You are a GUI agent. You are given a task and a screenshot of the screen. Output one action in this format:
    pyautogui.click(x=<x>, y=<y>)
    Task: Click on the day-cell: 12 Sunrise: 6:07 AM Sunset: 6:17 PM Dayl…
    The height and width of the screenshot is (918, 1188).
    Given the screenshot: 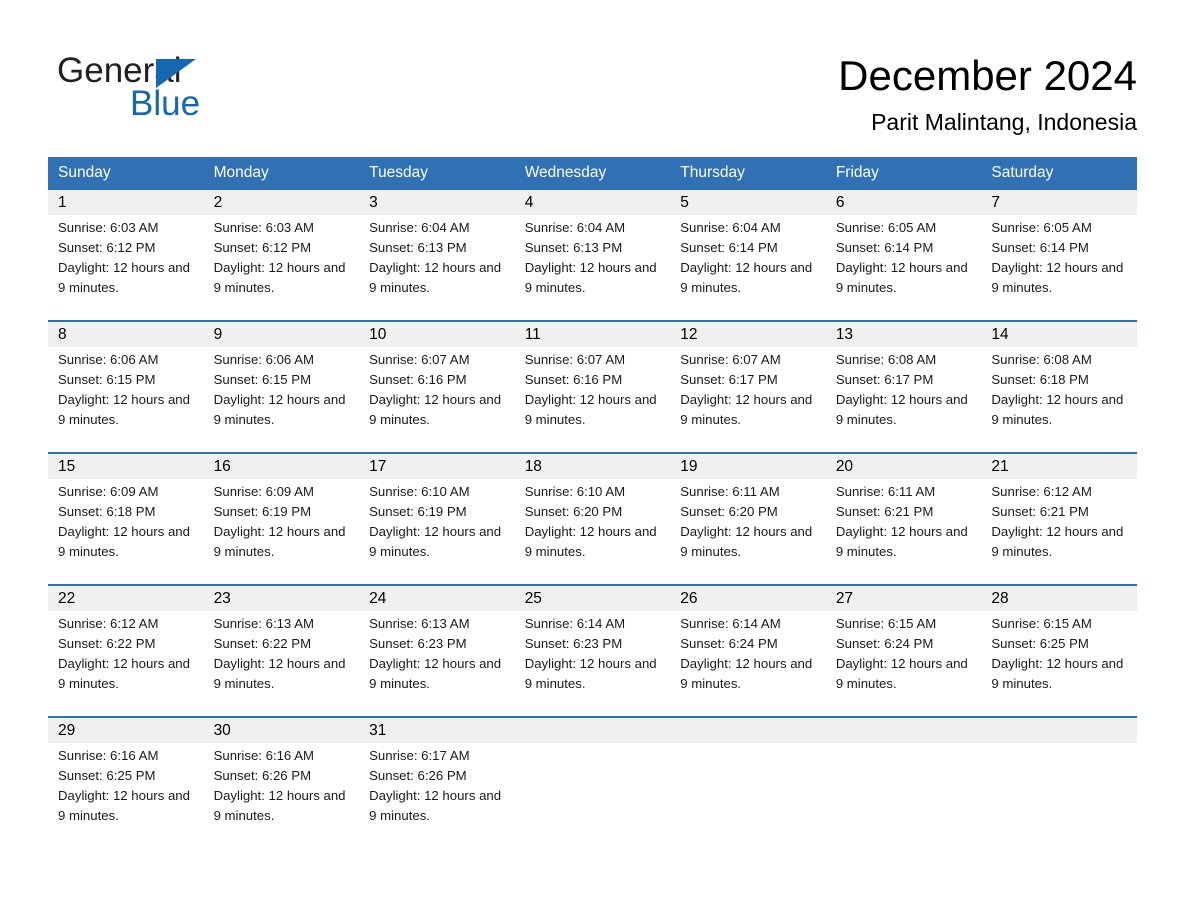 What is the action you would take?
    pyautogui.click(x=748, y=387)
    